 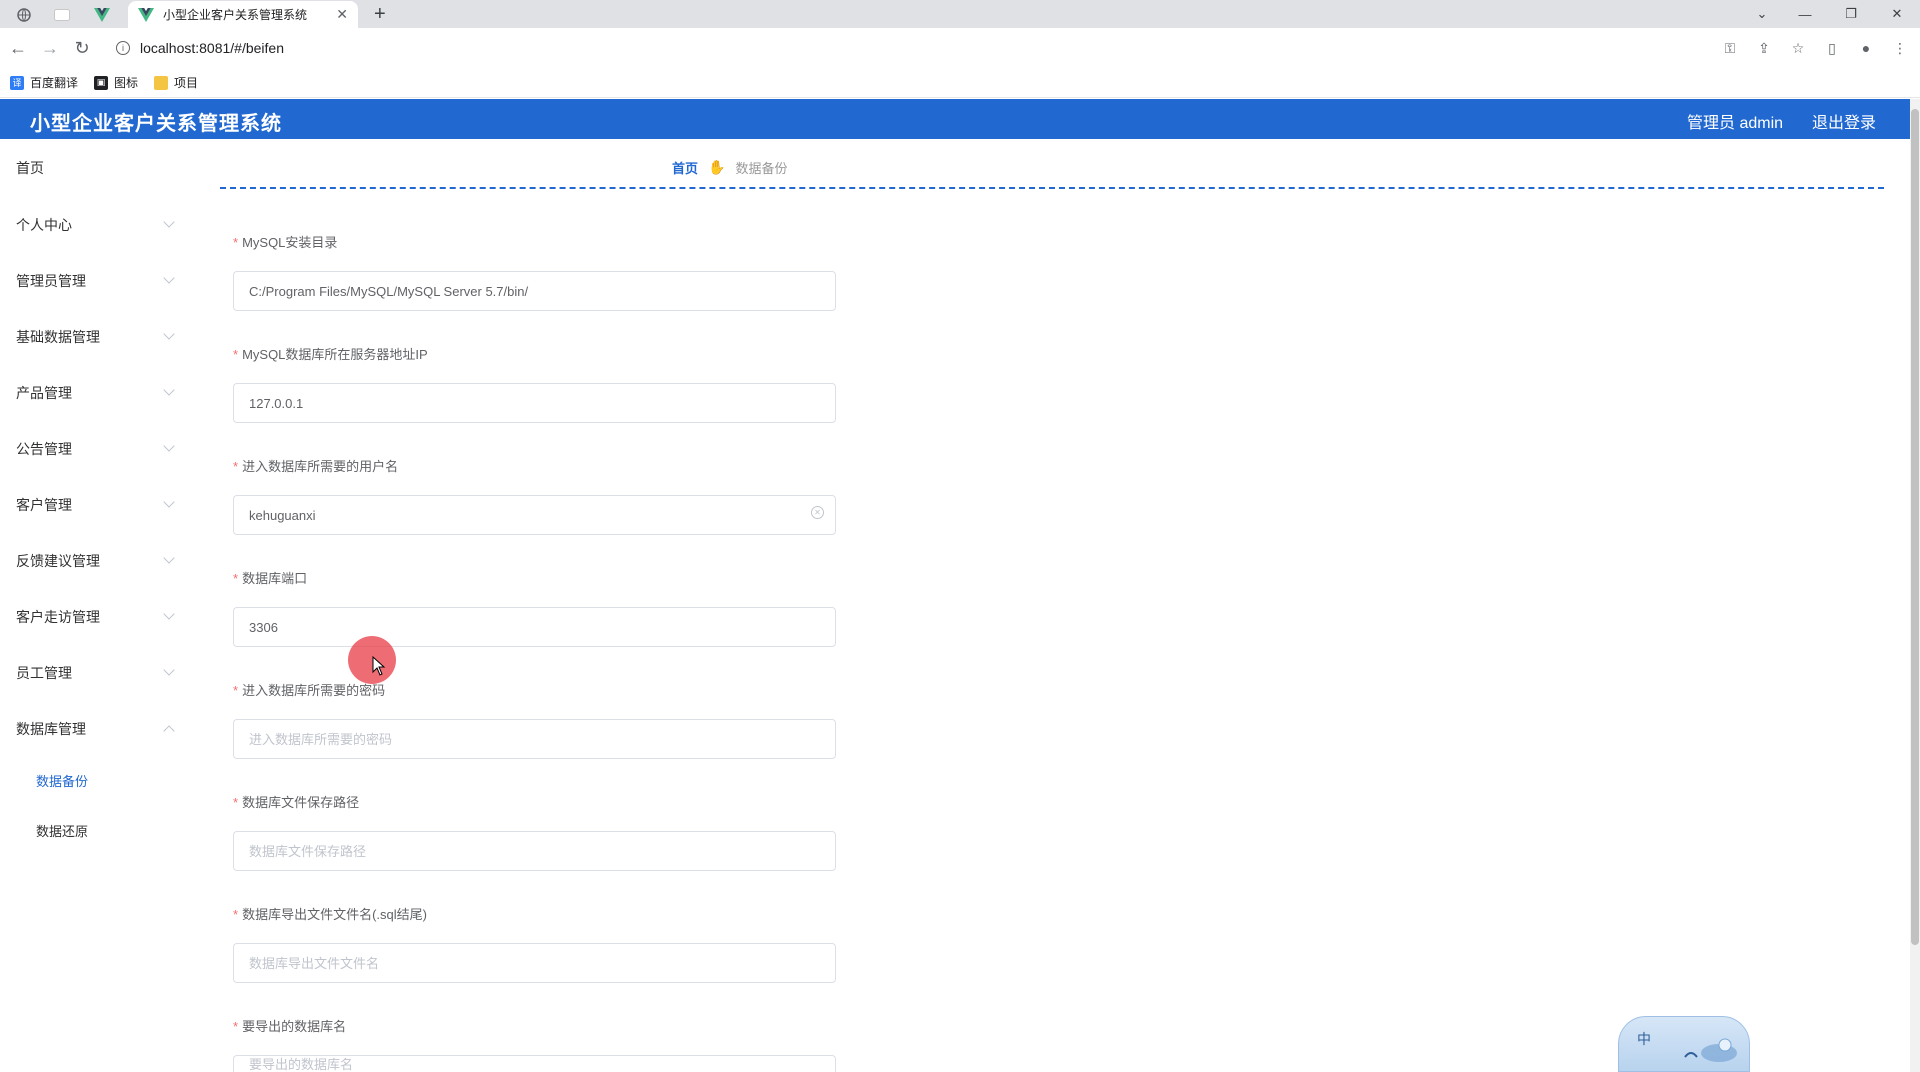 What do you see at coordinates (285, 242) in the screenshot?
I see `field-label: * MySQL安装目录` at bounding box center [285, 242].